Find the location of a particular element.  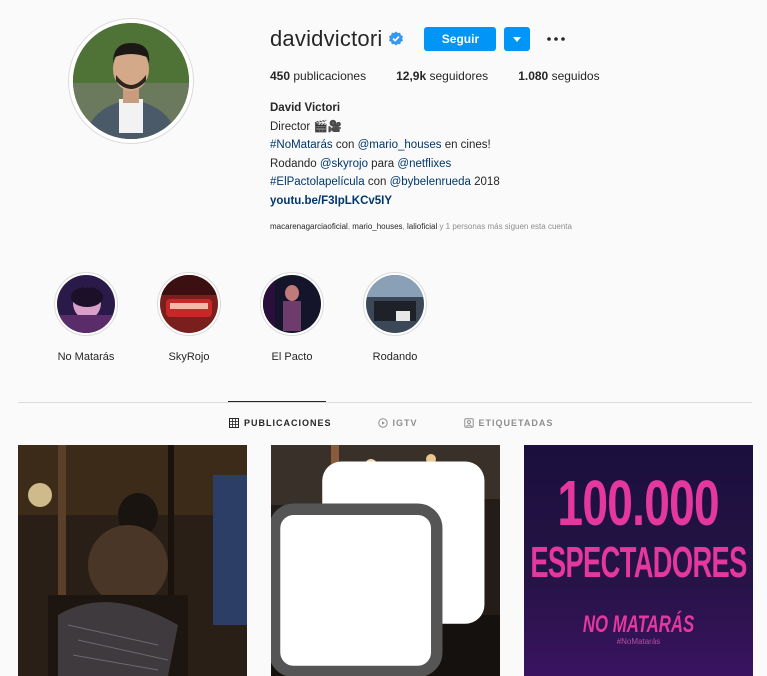

highlight-rodando: Rodando is located at coordinates (395, 317).